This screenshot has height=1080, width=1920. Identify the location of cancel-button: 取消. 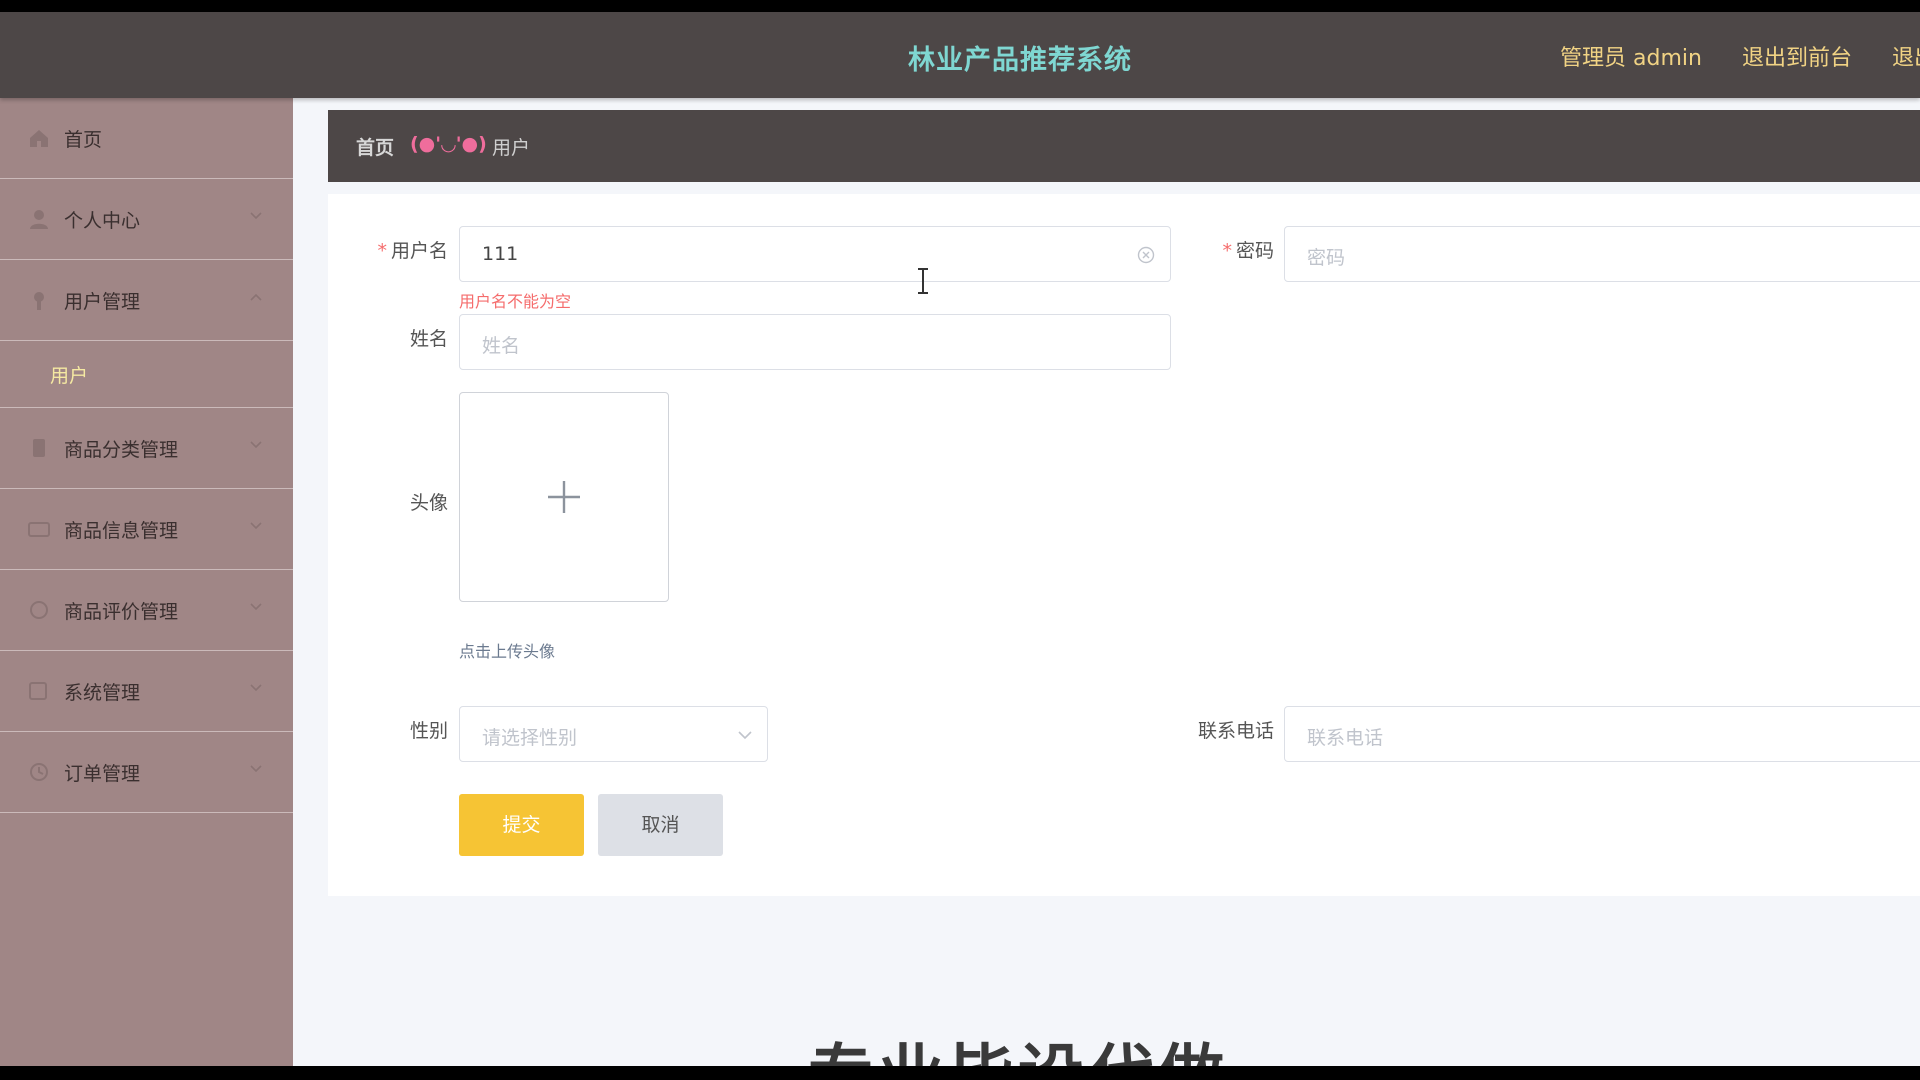
(660, 825).